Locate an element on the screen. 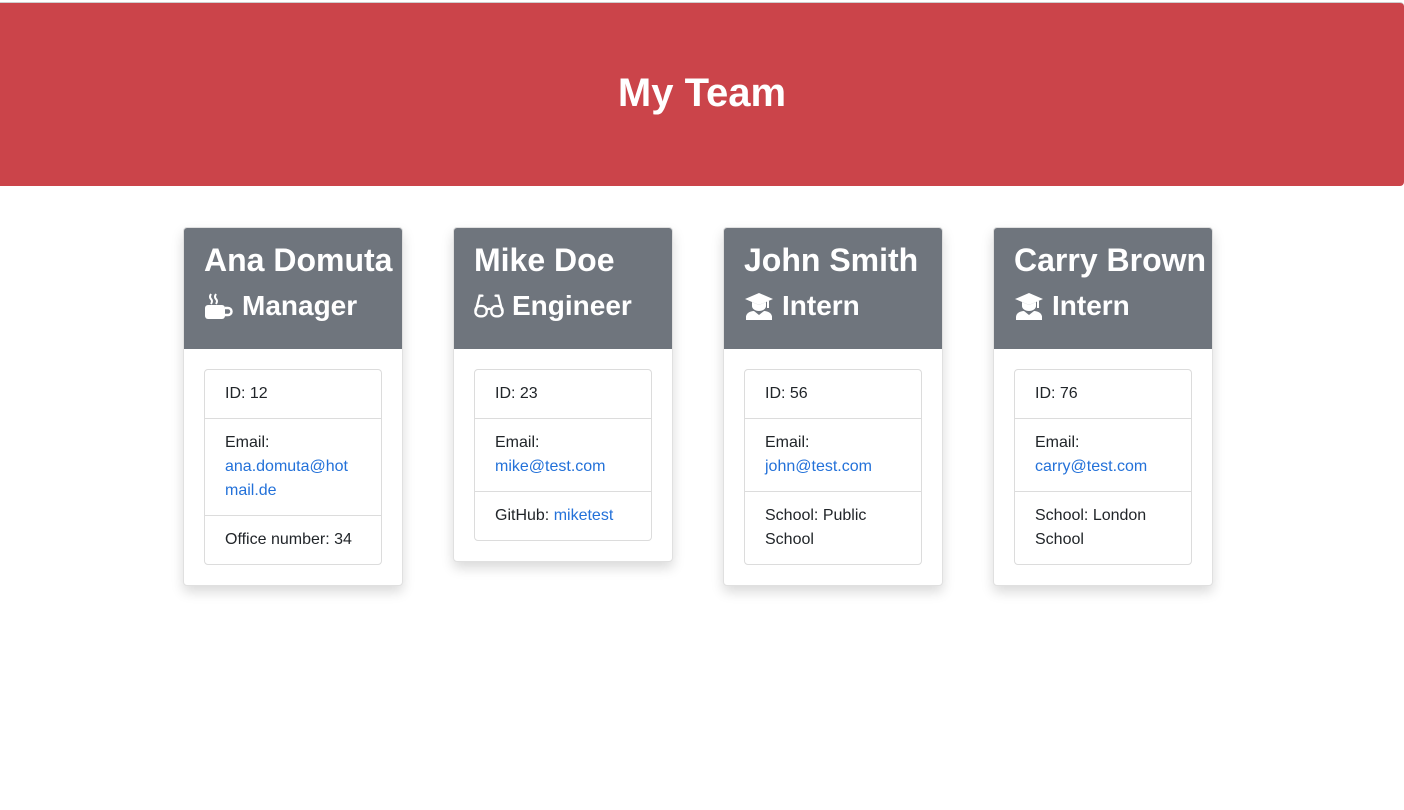 This screenshot has width=1404, height=810. role-label: Engineer is located at coordinates (572, 305).